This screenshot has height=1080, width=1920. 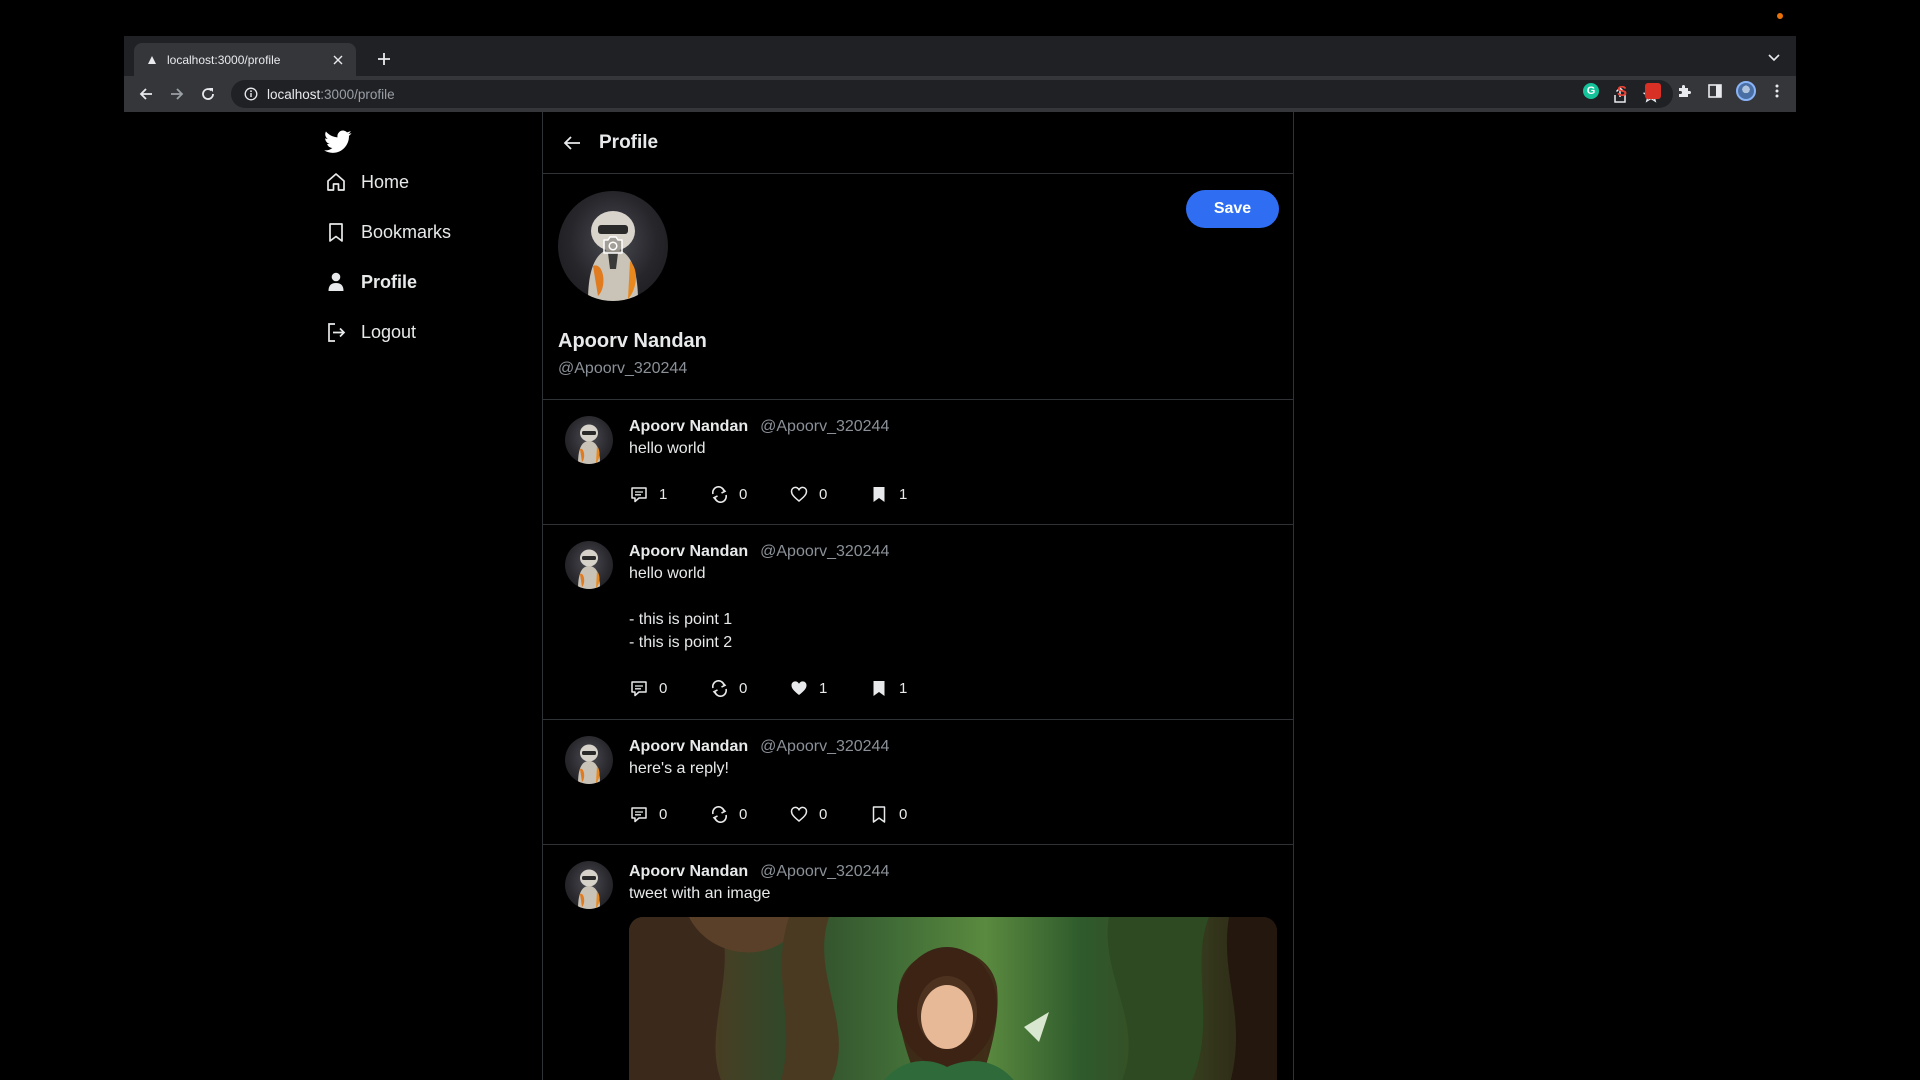 I want to click on bookmark-button: 0, so click(x=909, y=814).